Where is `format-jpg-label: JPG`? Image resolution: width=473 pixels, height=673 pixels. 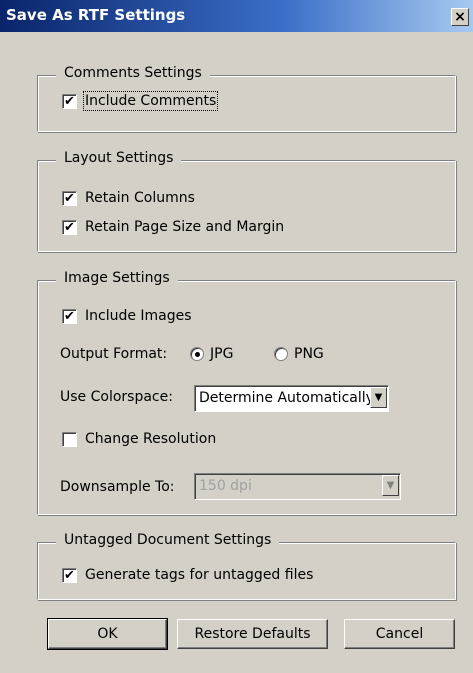 format-jpg-label: JPG is located at coordinates (222, 354).